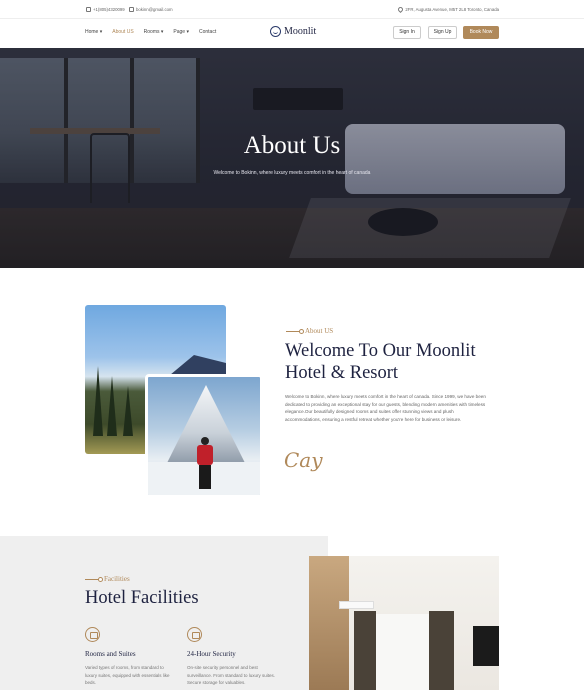 This screenshot has height=690, width=584. Describe the element at coordinates (401, 9) in the screenshot. I see `location-icon` at that location.